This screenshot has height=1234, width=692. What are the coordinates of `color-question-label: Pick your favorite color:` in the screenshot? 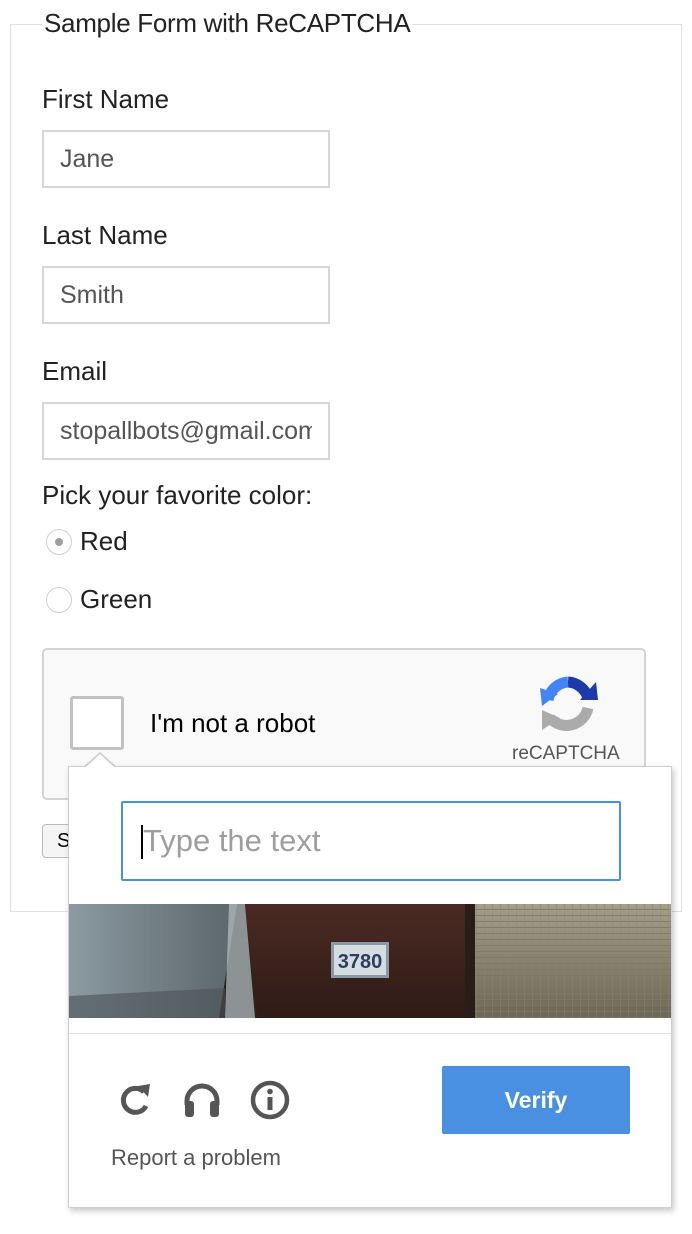 It's located at (177, 495).